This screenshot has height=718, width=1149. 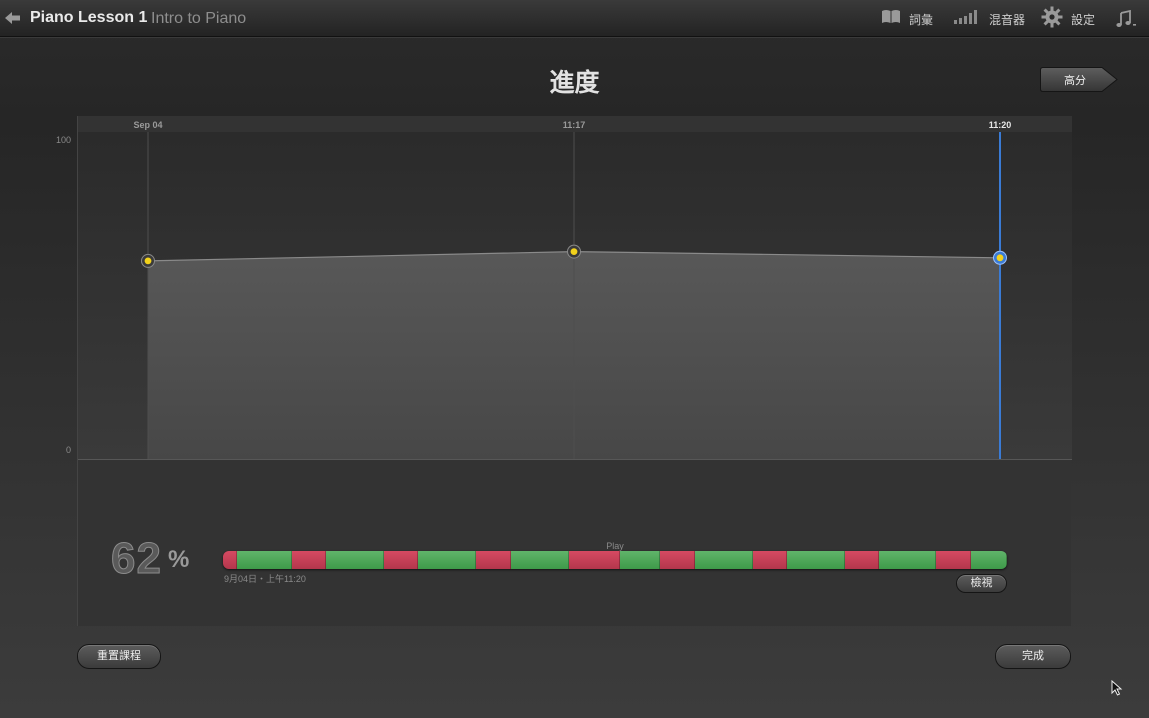 I want to click on percent-sign: %, so click(x=179, y=559).